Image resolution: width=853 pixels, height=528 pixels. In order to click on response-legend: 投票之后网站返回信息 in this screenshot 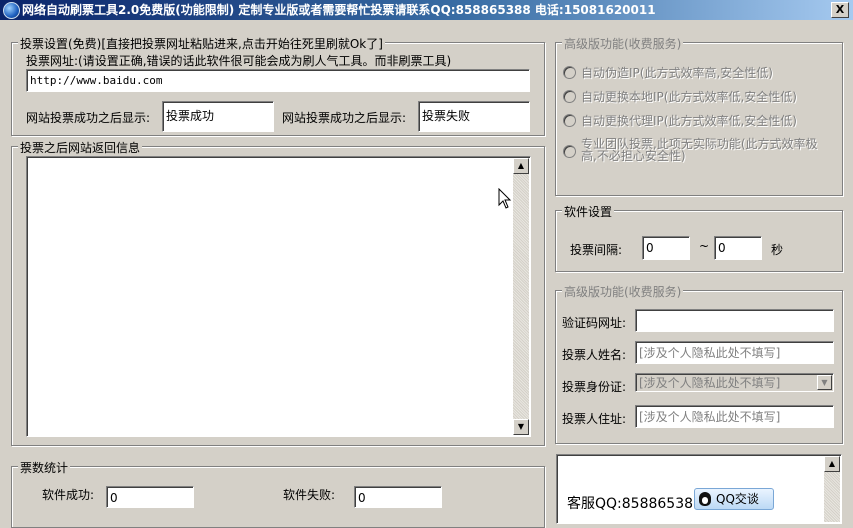, I will do `click(80, 147)`.